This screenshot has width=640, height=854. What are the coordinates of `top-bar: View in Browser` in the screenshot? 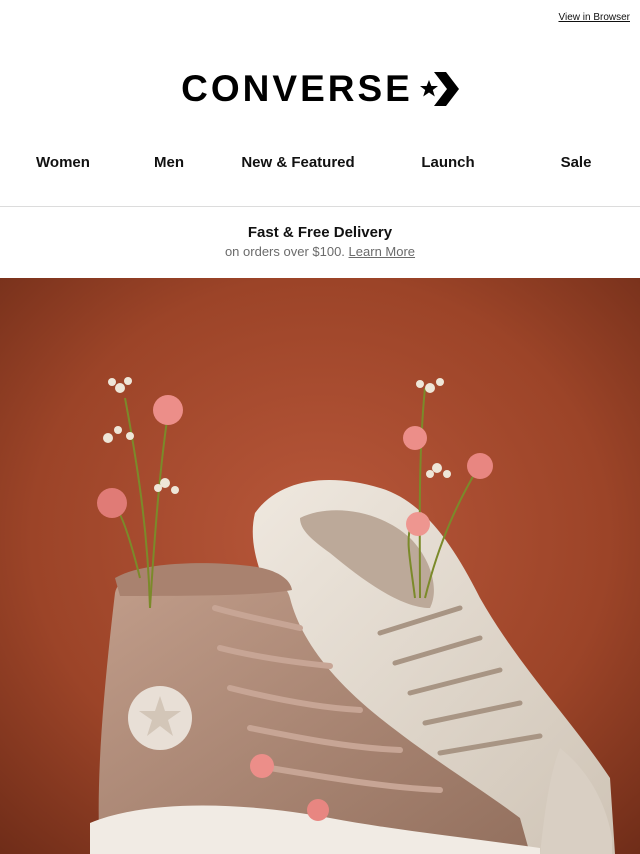 It's located at (594, 17).